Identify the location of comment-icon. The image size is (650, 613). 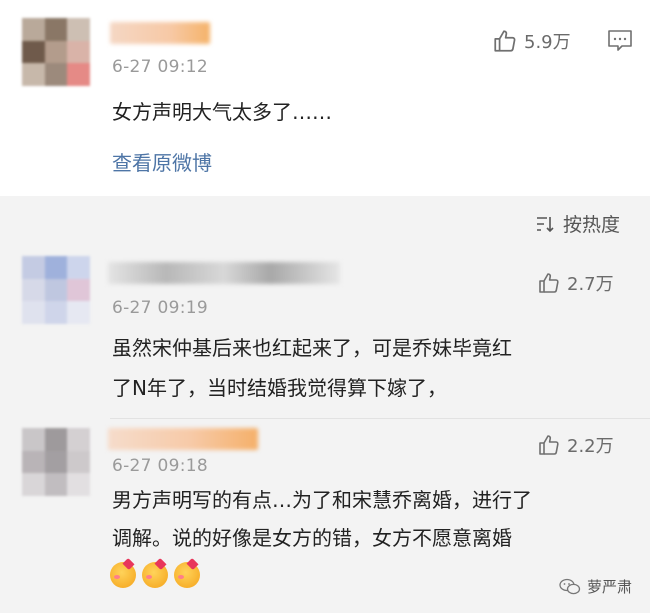
(620, 41).